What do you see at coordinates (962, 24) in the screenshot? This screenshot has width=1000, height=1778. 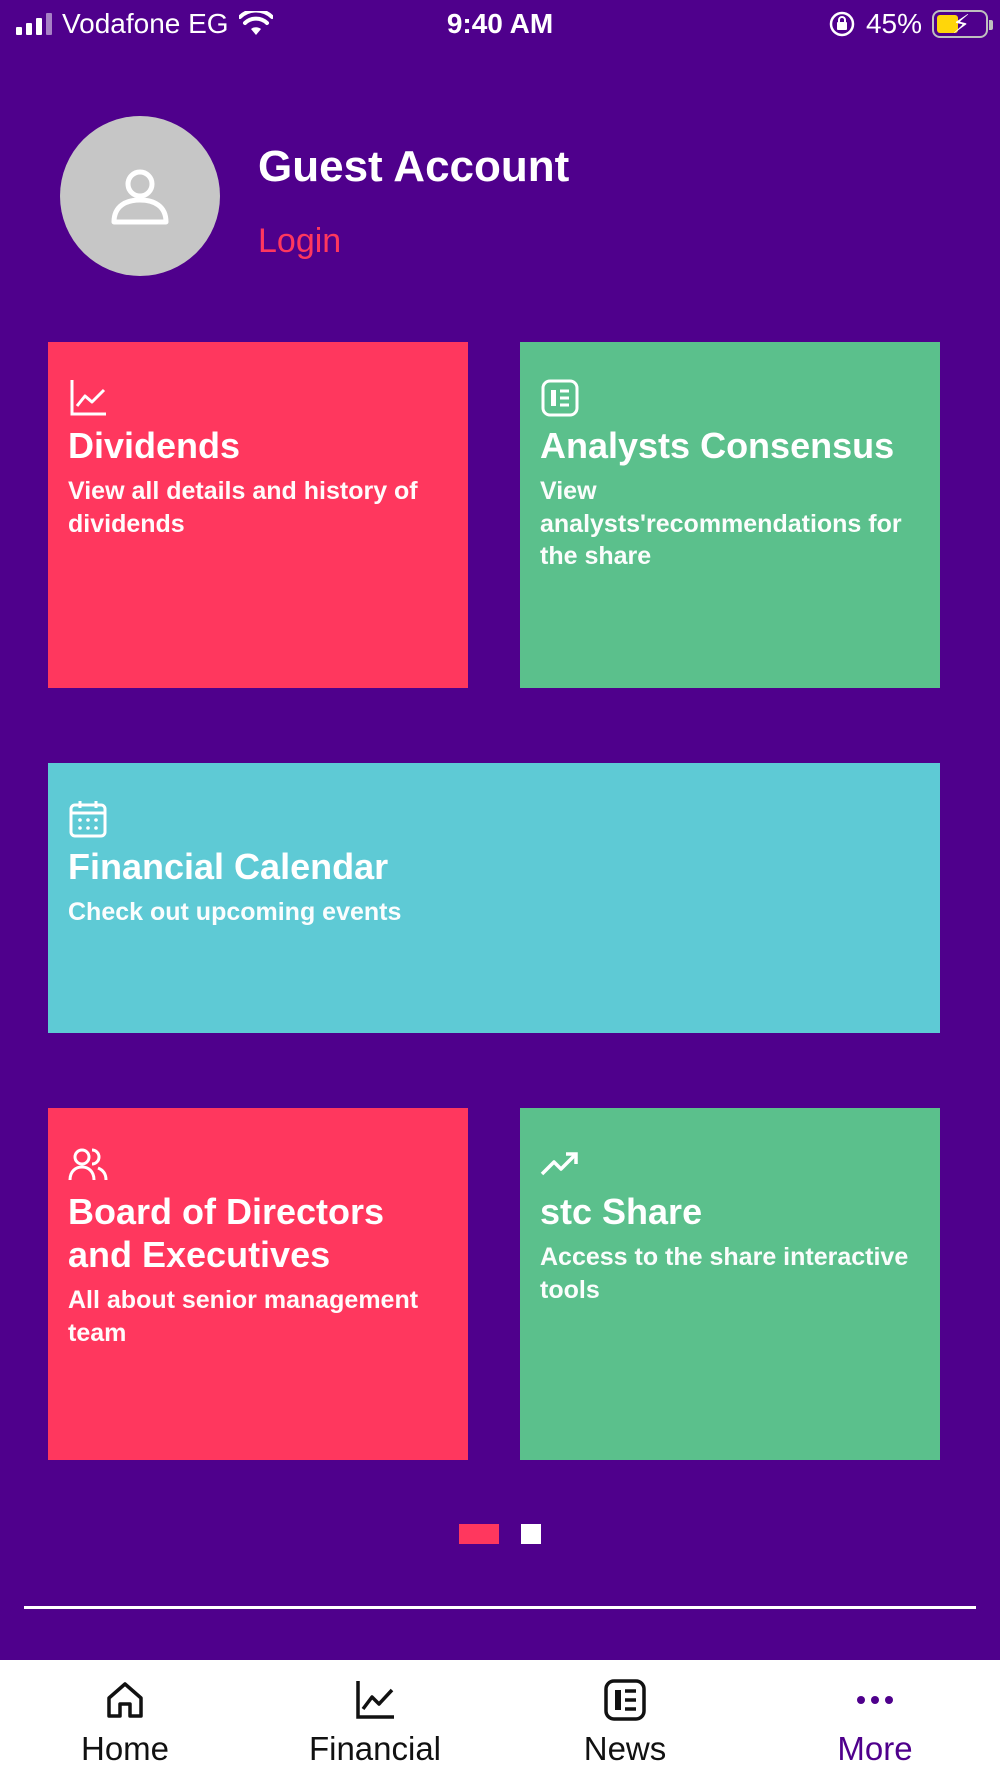 I see `battery-icon: ⚡` at bounding box center [962, 24].